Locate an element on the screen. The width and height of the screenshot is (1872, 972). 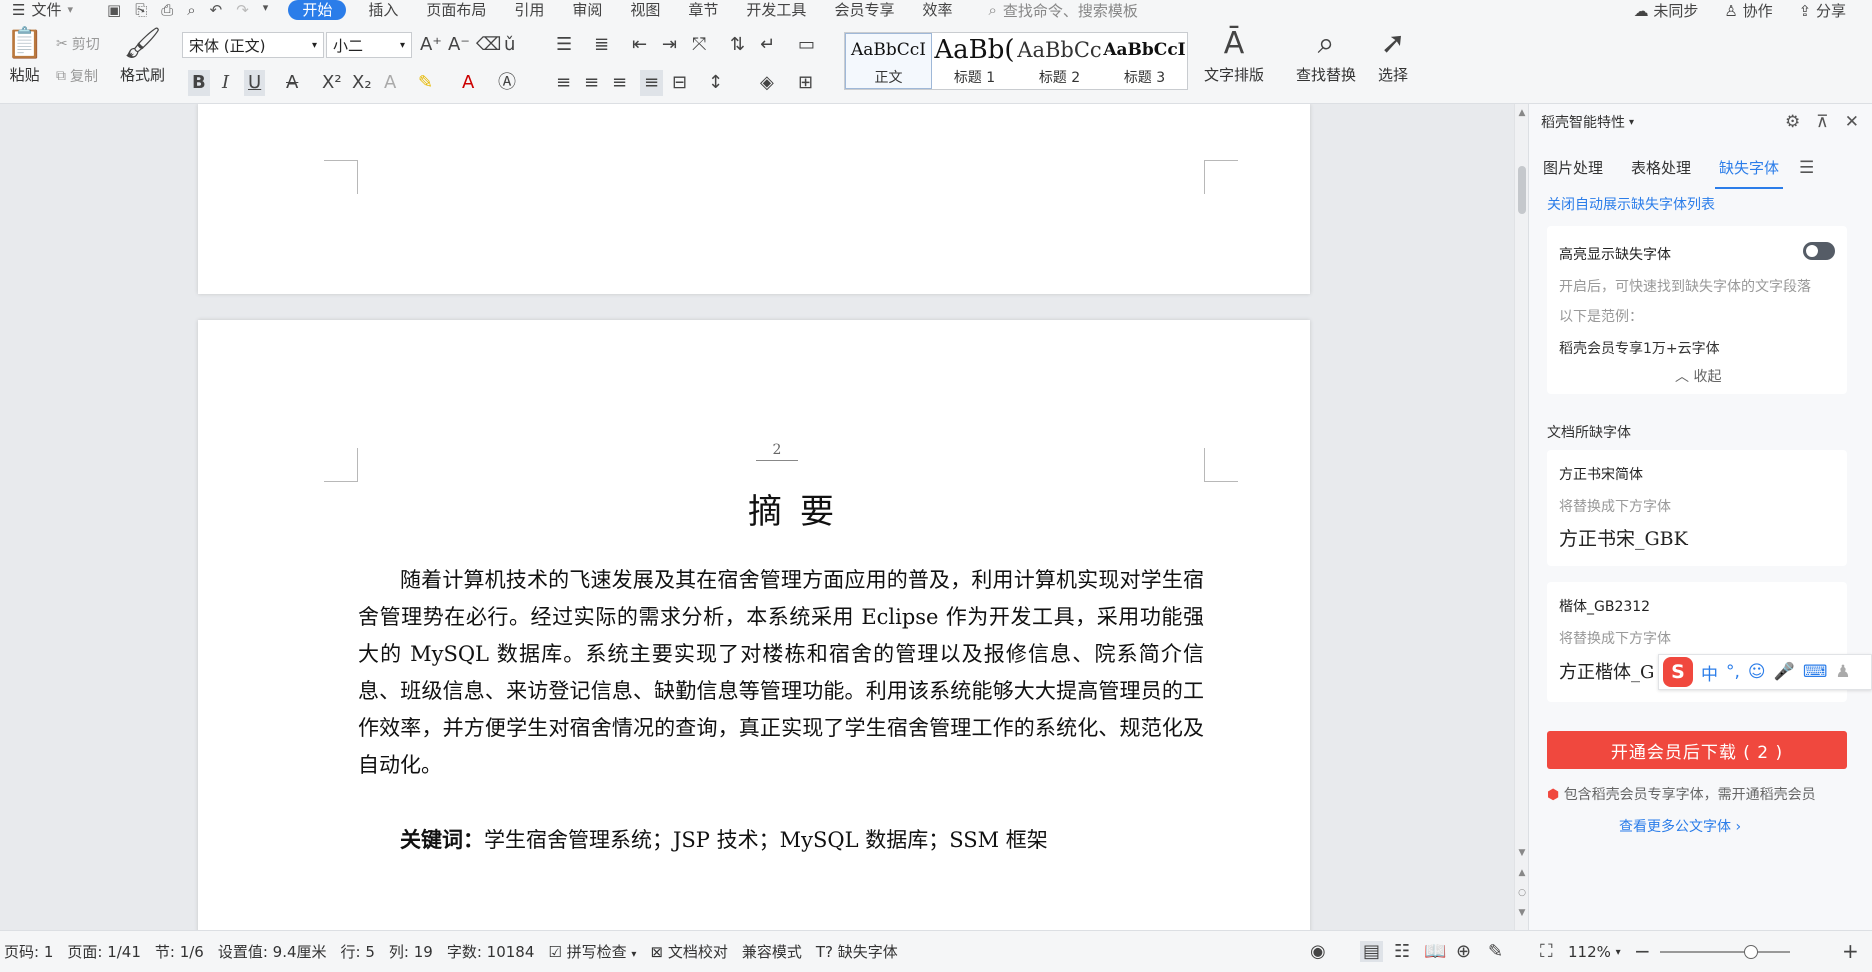
tab-developer: 开发工具 is located at coordinates (776, 10).